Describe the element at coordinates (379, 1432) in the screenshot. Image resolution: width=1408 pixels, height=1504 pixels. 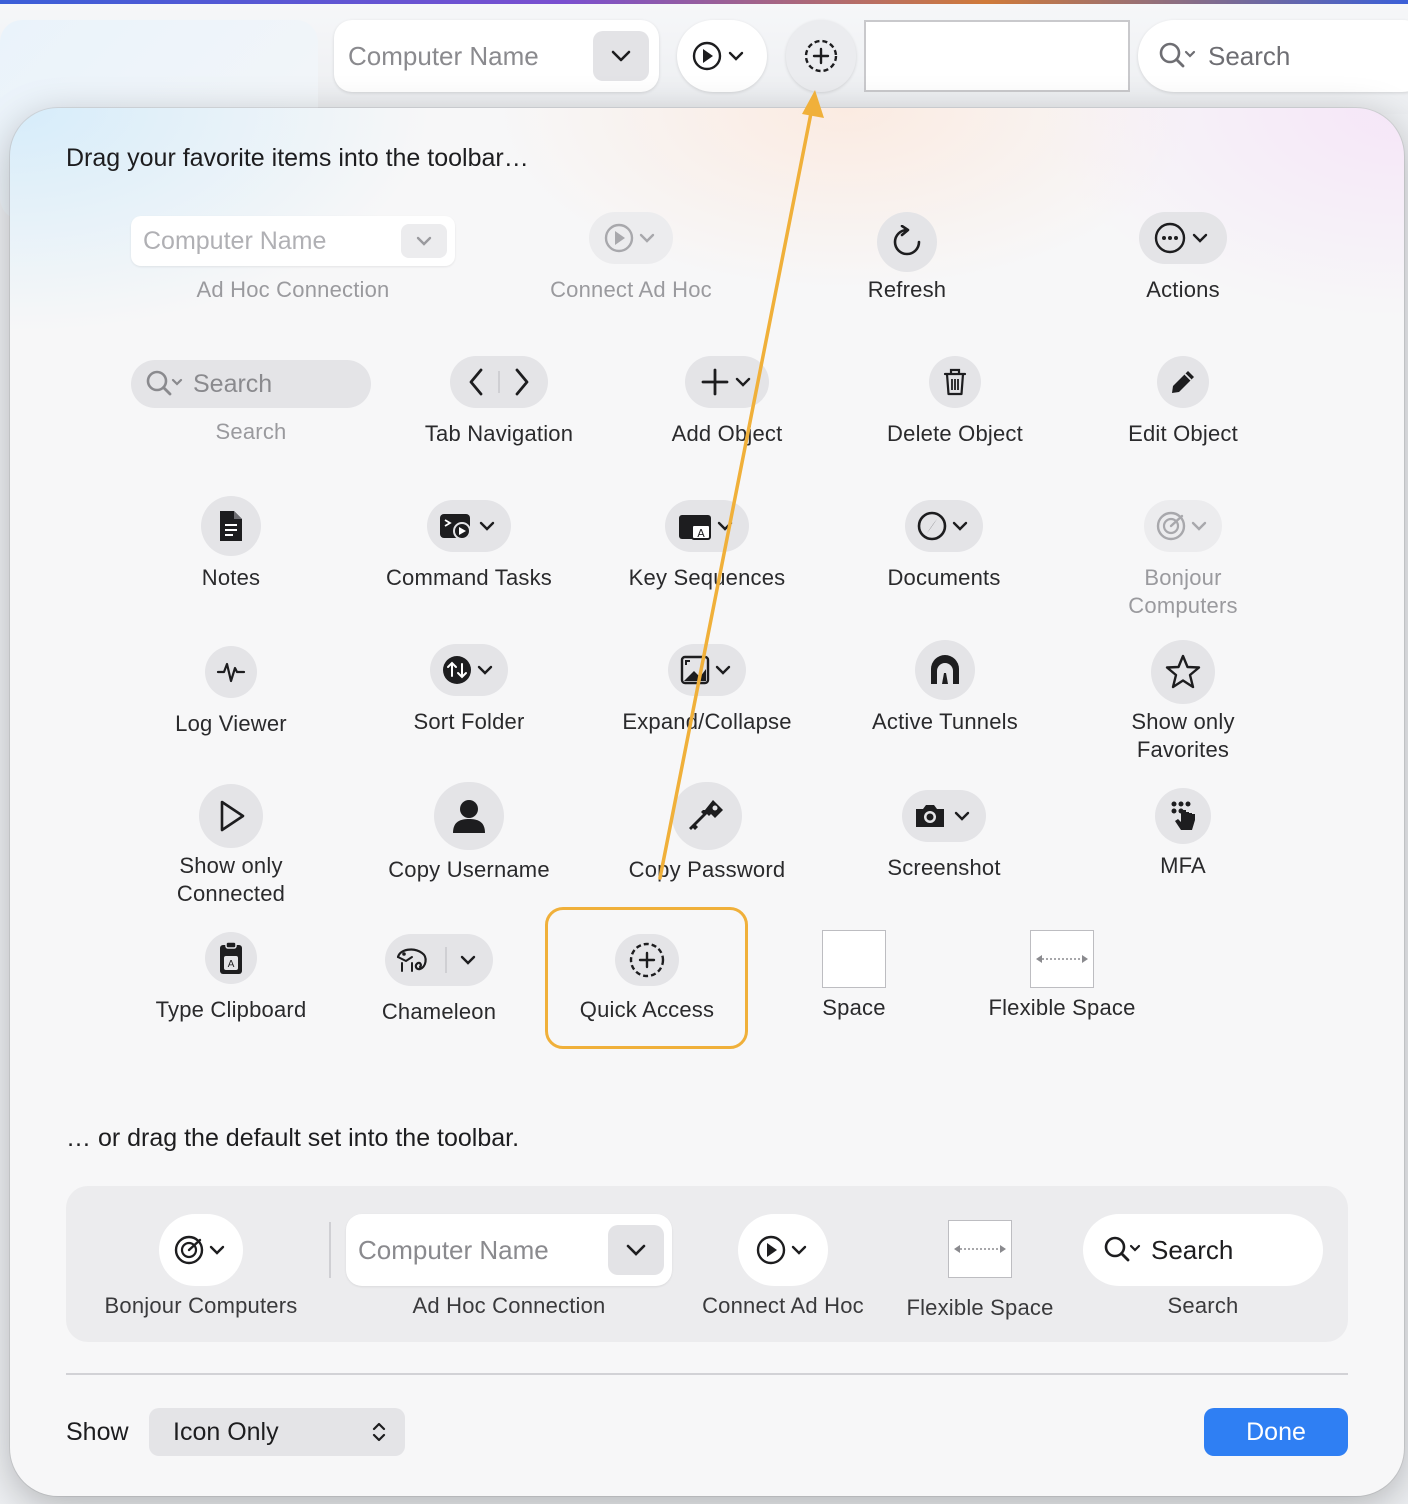
I see `up-down-chevron-icon` at that location.